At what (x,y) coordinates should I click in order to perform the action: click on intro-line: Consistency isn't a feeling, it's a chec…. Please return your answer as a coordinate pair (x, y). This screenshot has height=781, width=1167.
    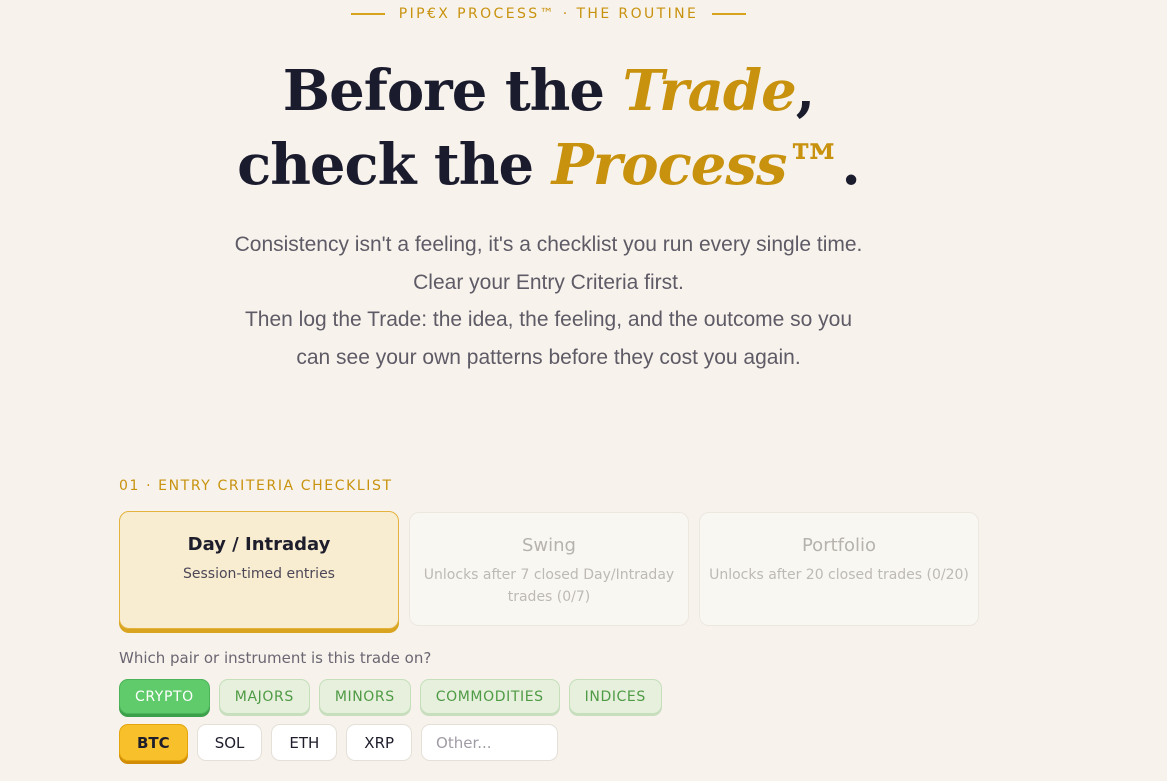
    Looking at the image, I should click on (548, 244).